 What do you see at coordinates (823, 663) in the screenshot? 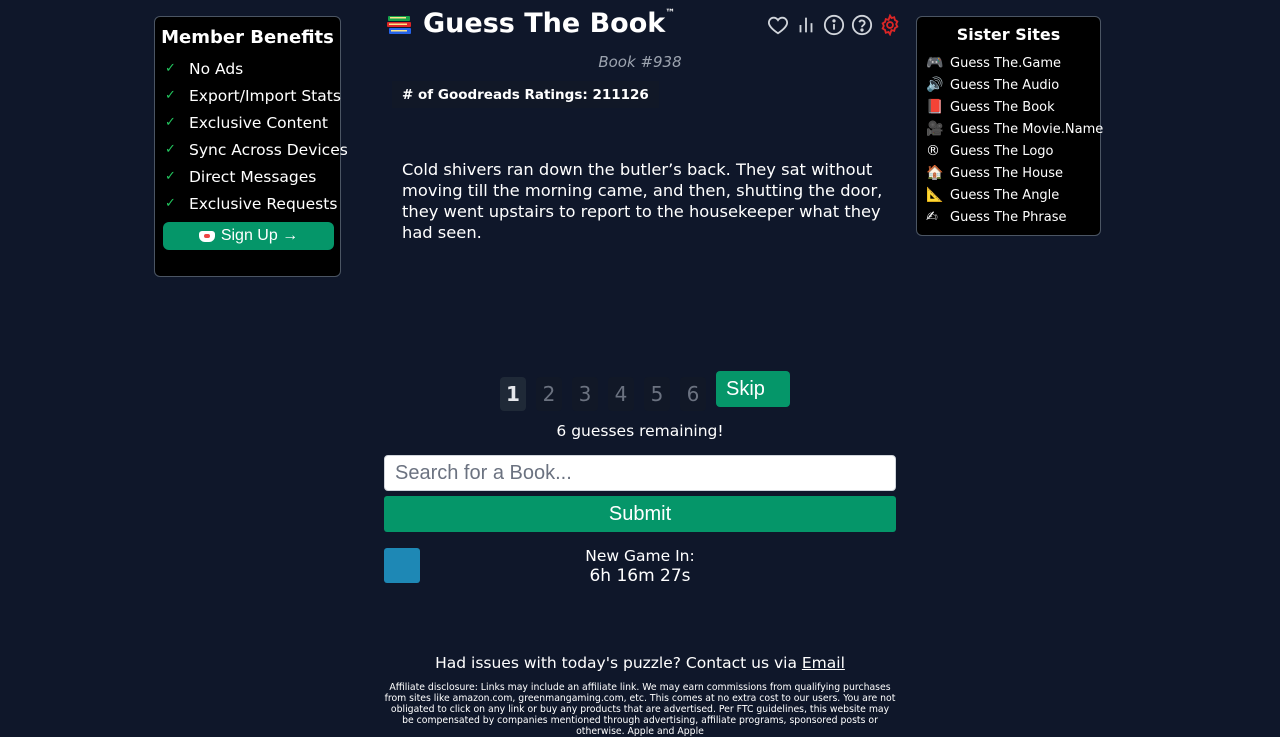
I see `email-link: Email` at bounding box center [823, 663].